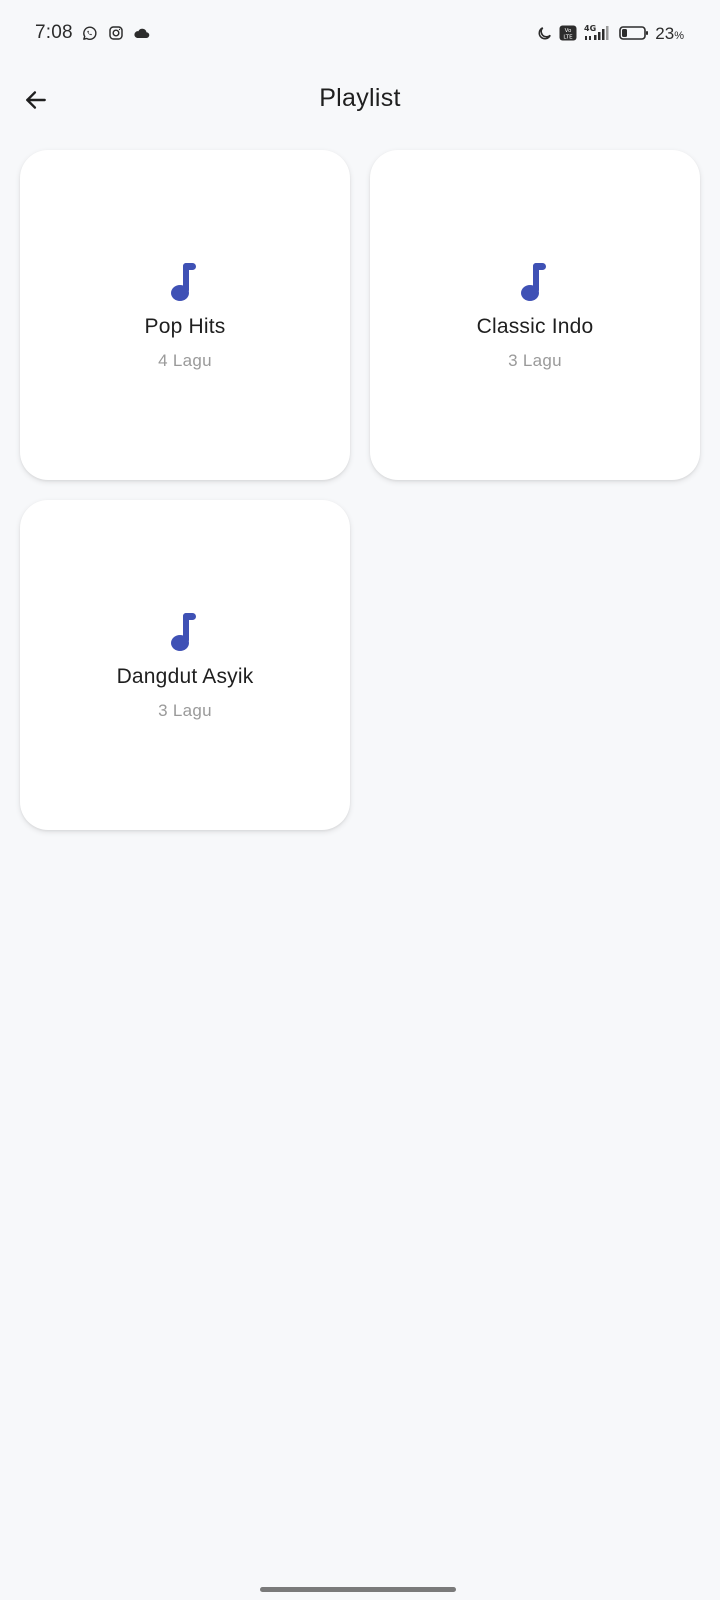 This screenshot has height=1600, width=720. Describe the element at coordinates (634, 33) in the screenshot. I see `battery-icon` at that location.